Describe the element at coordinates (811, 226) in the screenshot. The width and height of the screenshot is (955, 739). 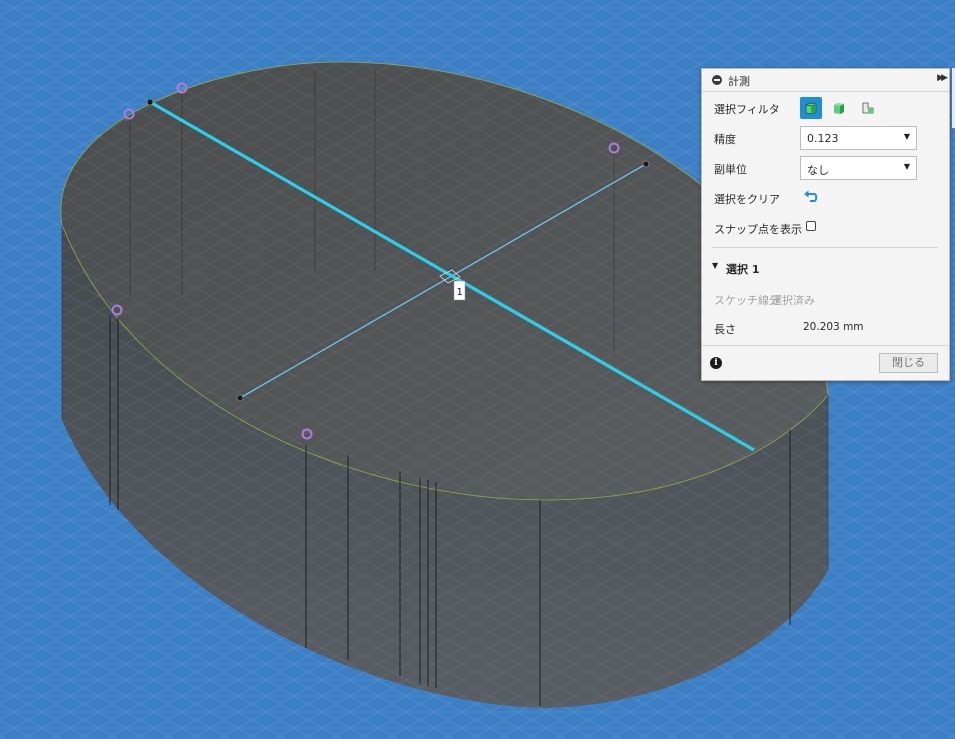
I see `show-snap-points-checkbox` at that location.